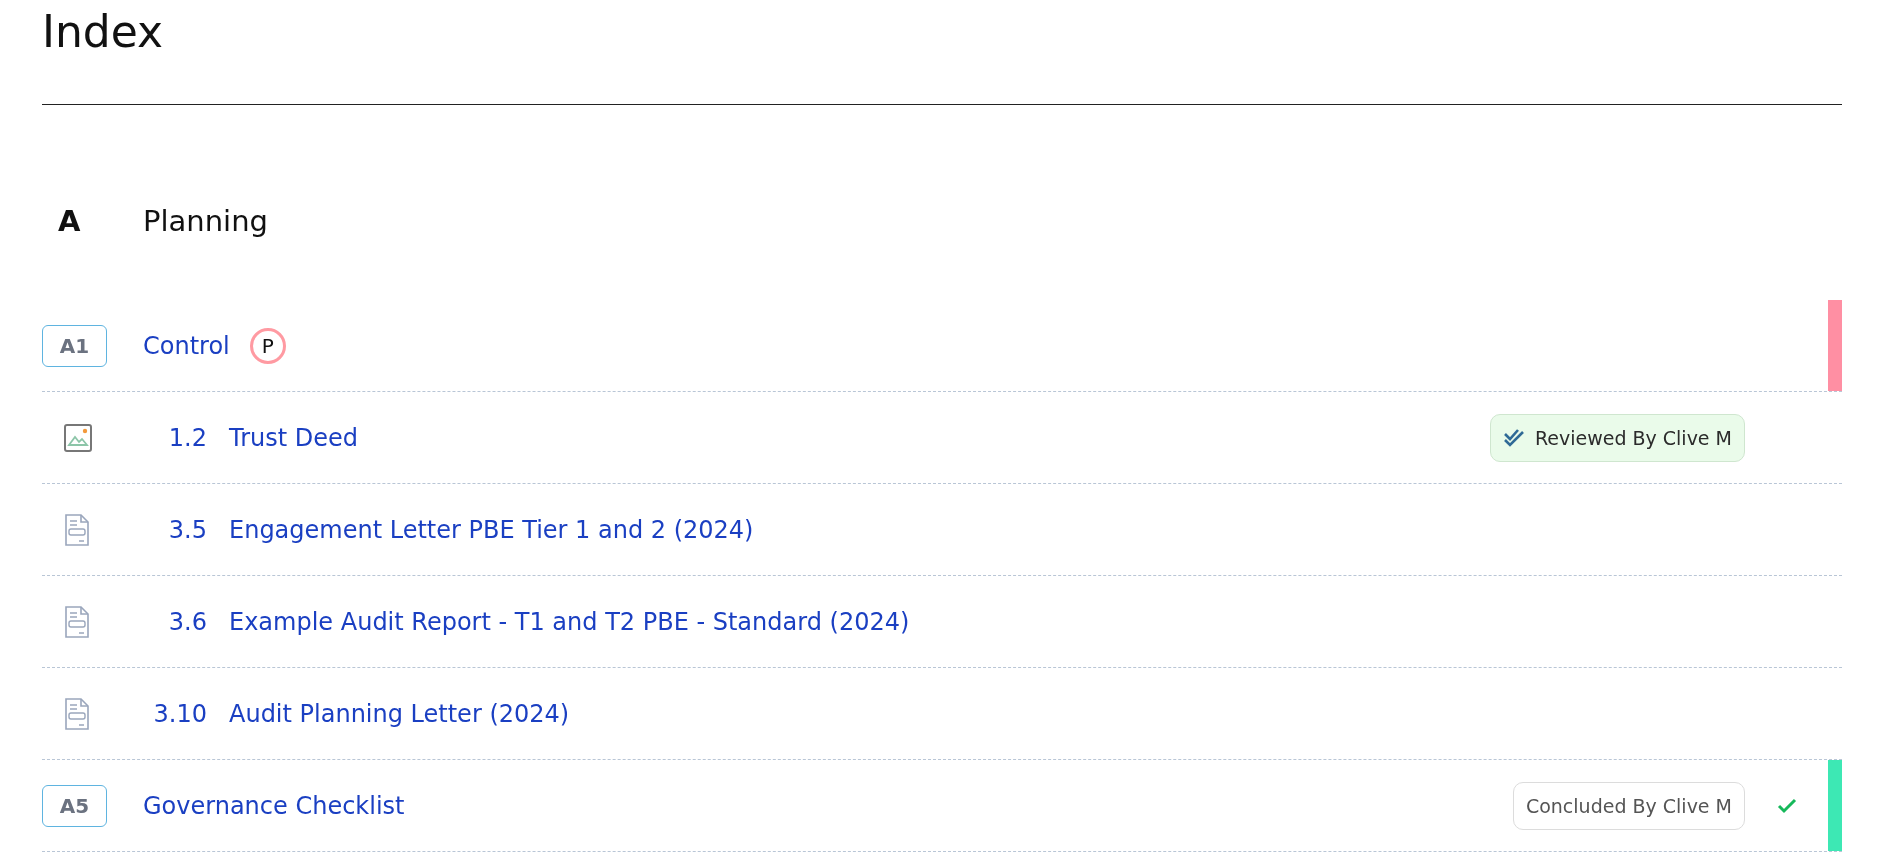 This screenshot has height=866, width=1882. Describe the element at coordinates (399, 713) in the screenshot. I see `document-link: Audit Planning Letter (2024)` at that location.